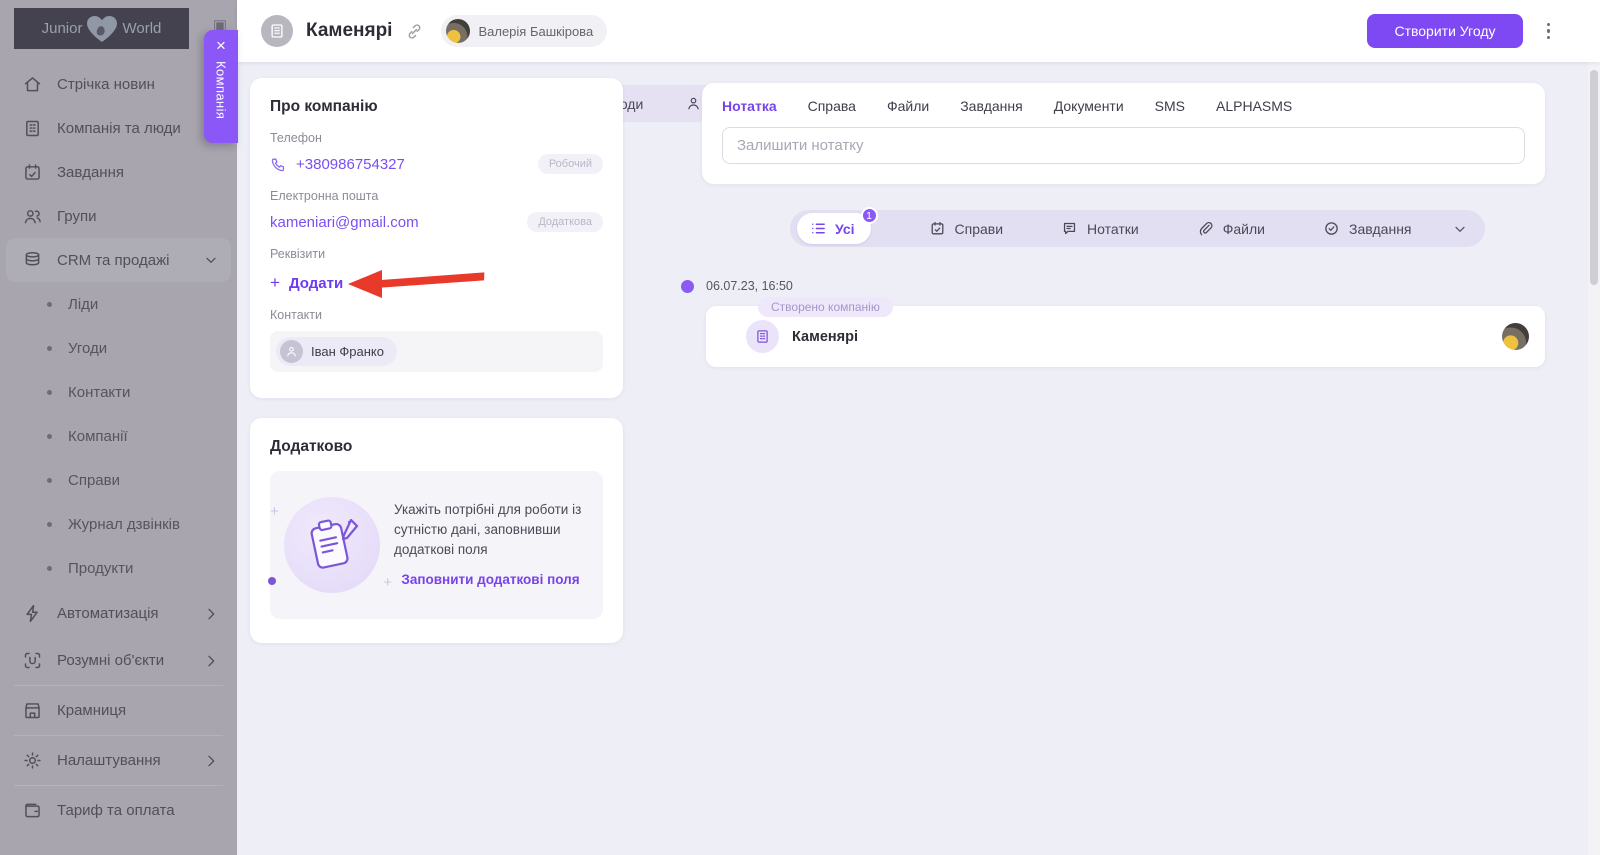 This screenshot has height=855, width=1600. I want to click on sidebar-item-company-people: Компанія та люди, so click(118, 128).